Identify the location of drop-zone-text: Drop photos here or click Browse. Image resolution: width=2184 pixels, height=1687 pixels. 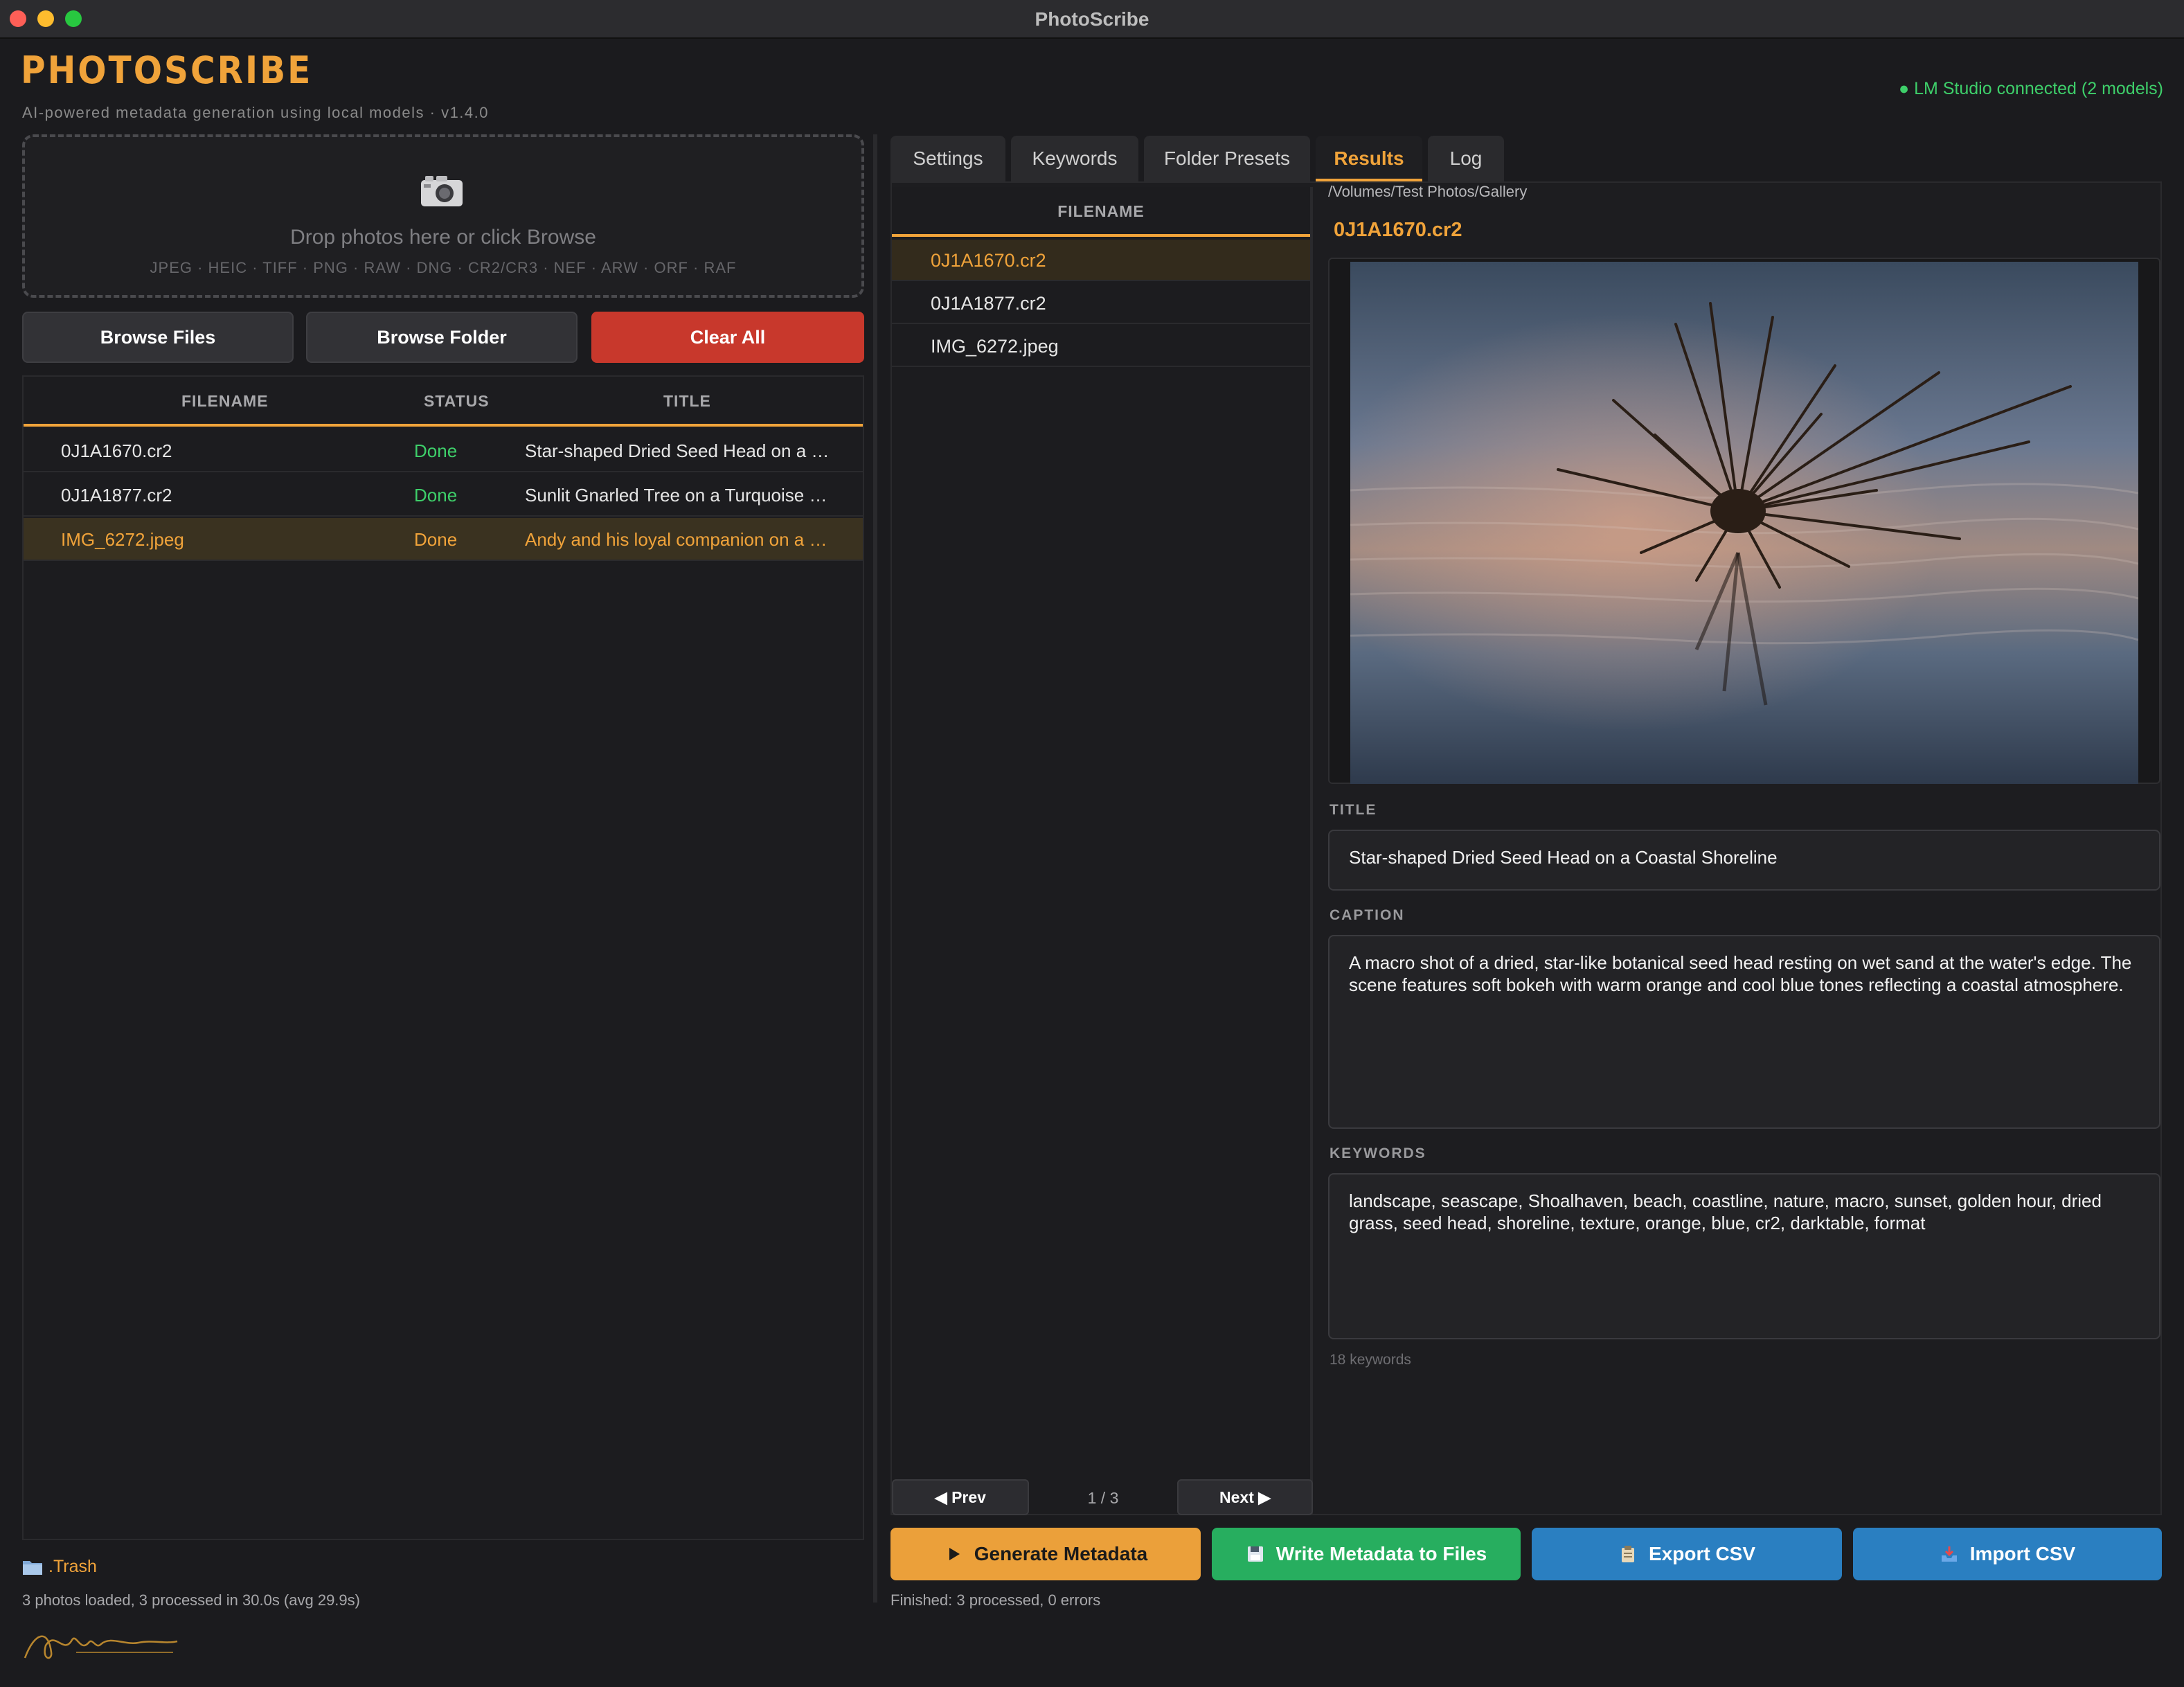
(443, 237).